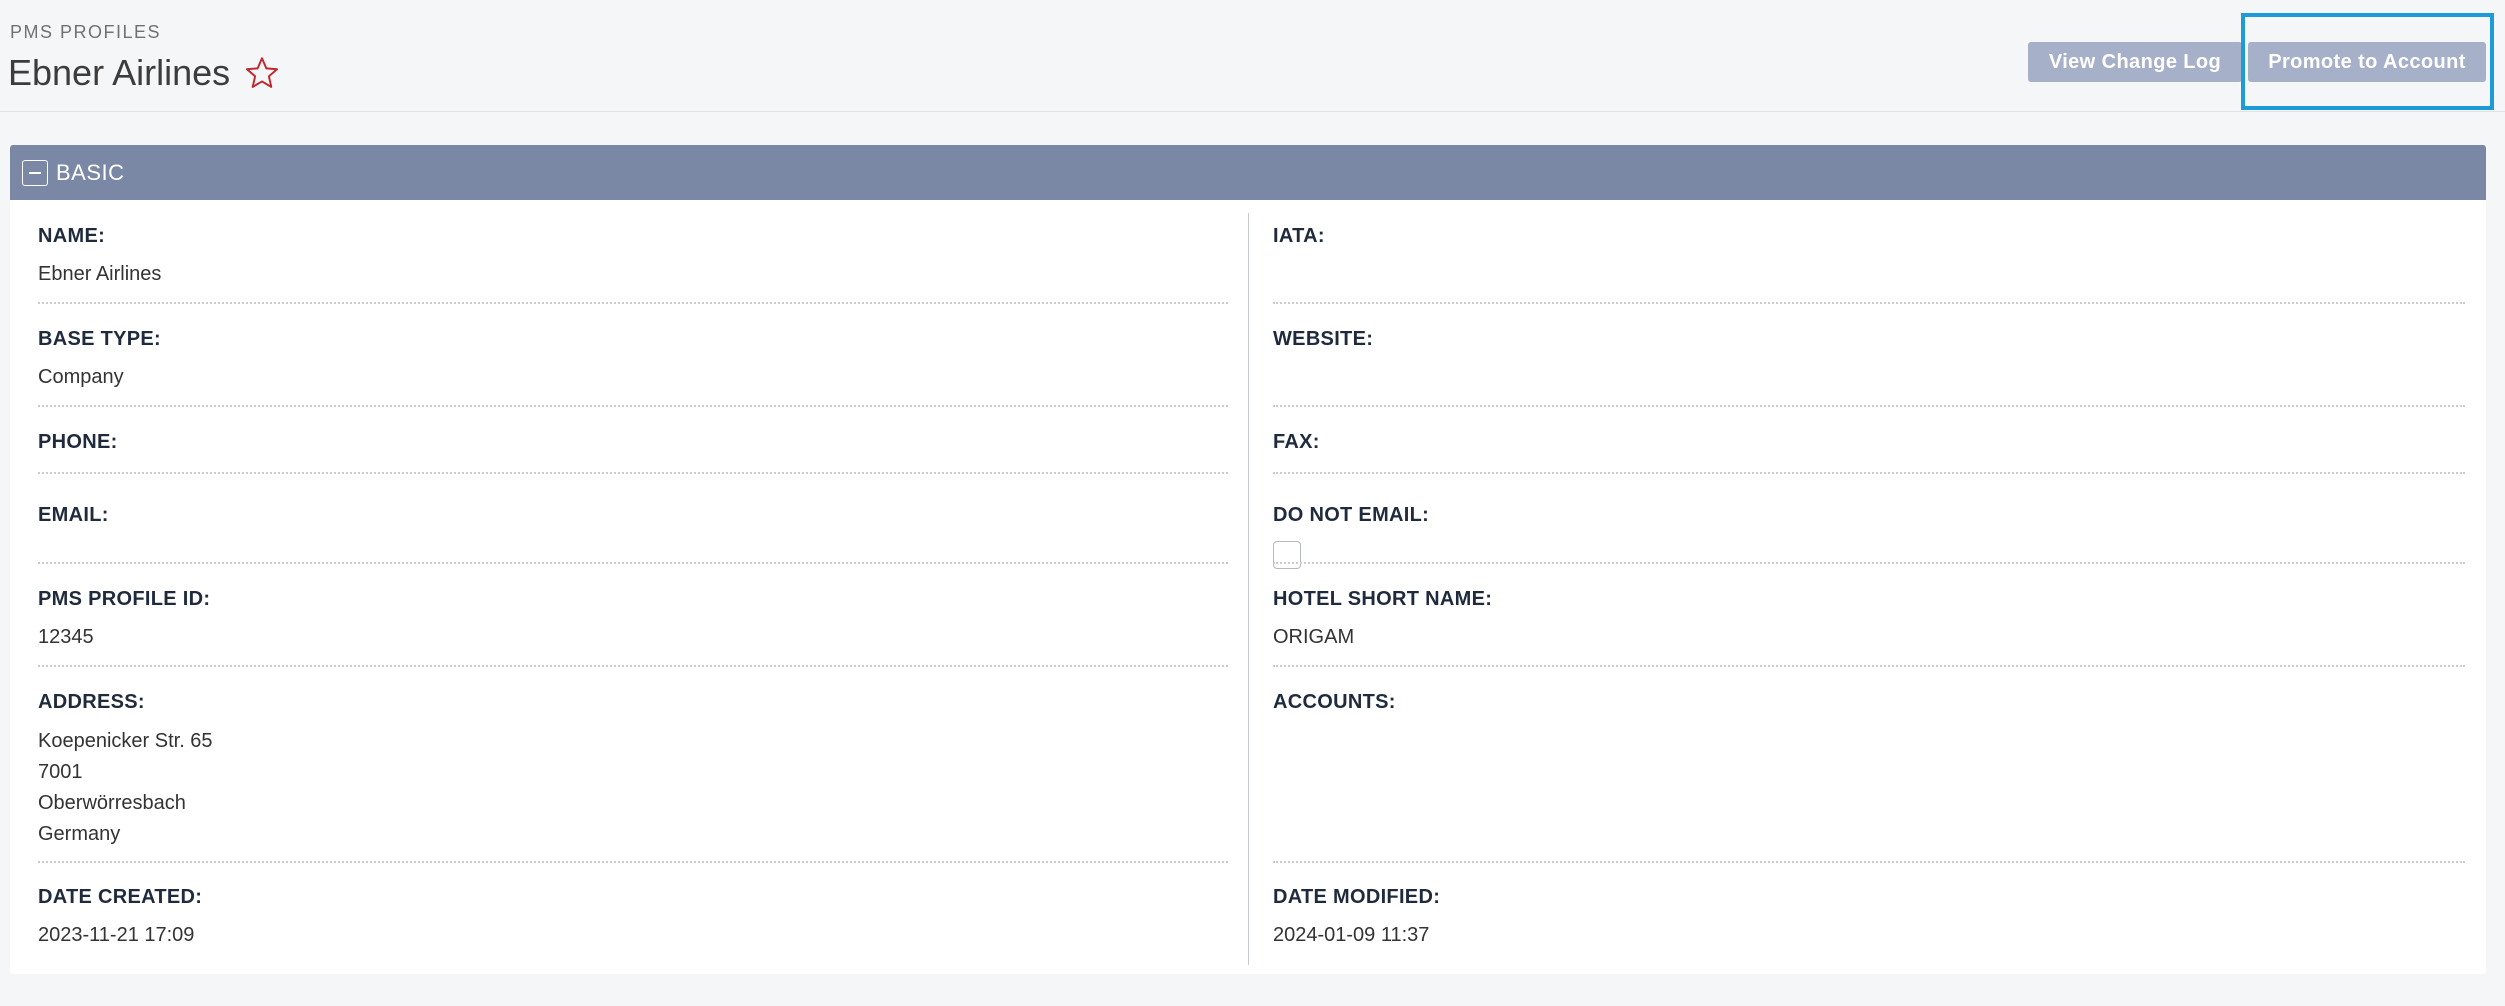  Describe the element at coordinates (2135, 62) in the screenshot. I see `view-change-log-button: View Change Log` at that location.